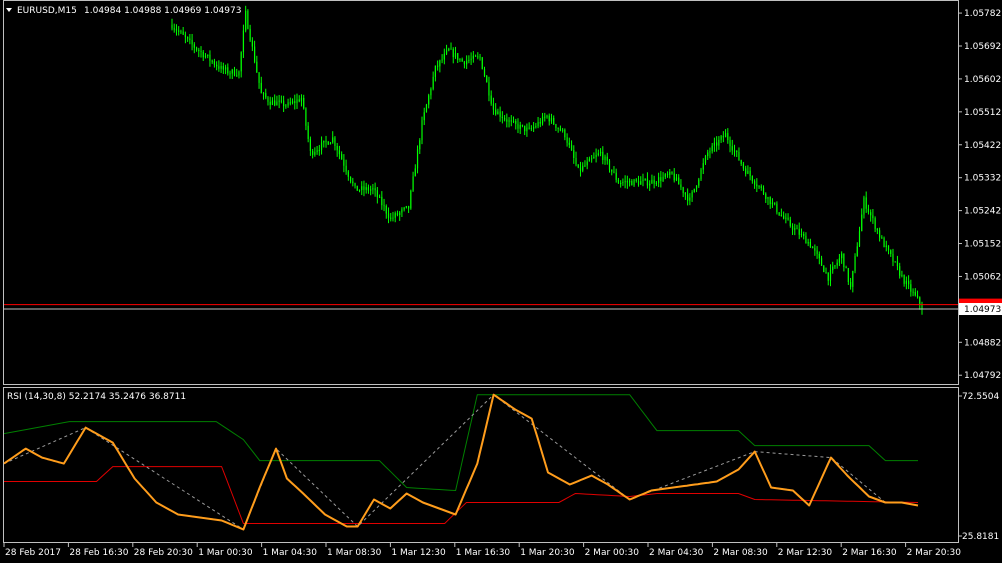  I want to click on time-tick-label: 1 Mar 00:30, so click(225, 553).